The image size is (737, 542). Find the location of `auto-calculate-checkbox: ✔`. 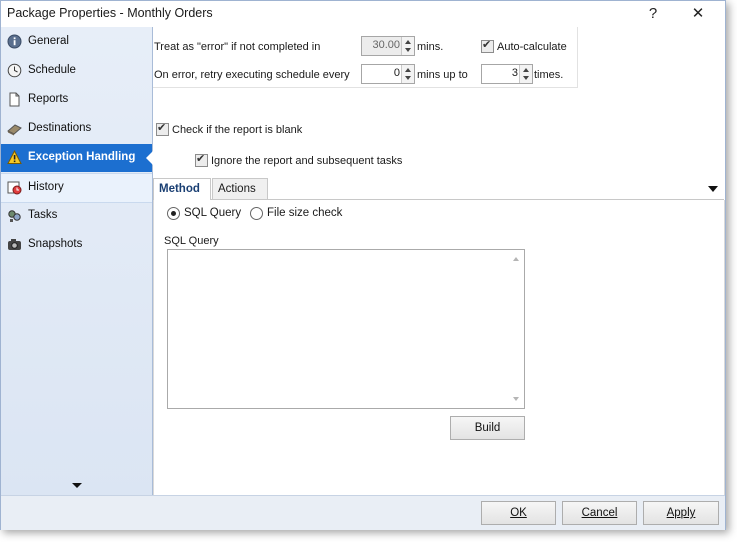

auto-calculate-checkbox: ✔ is located at coordinates (487, 46).